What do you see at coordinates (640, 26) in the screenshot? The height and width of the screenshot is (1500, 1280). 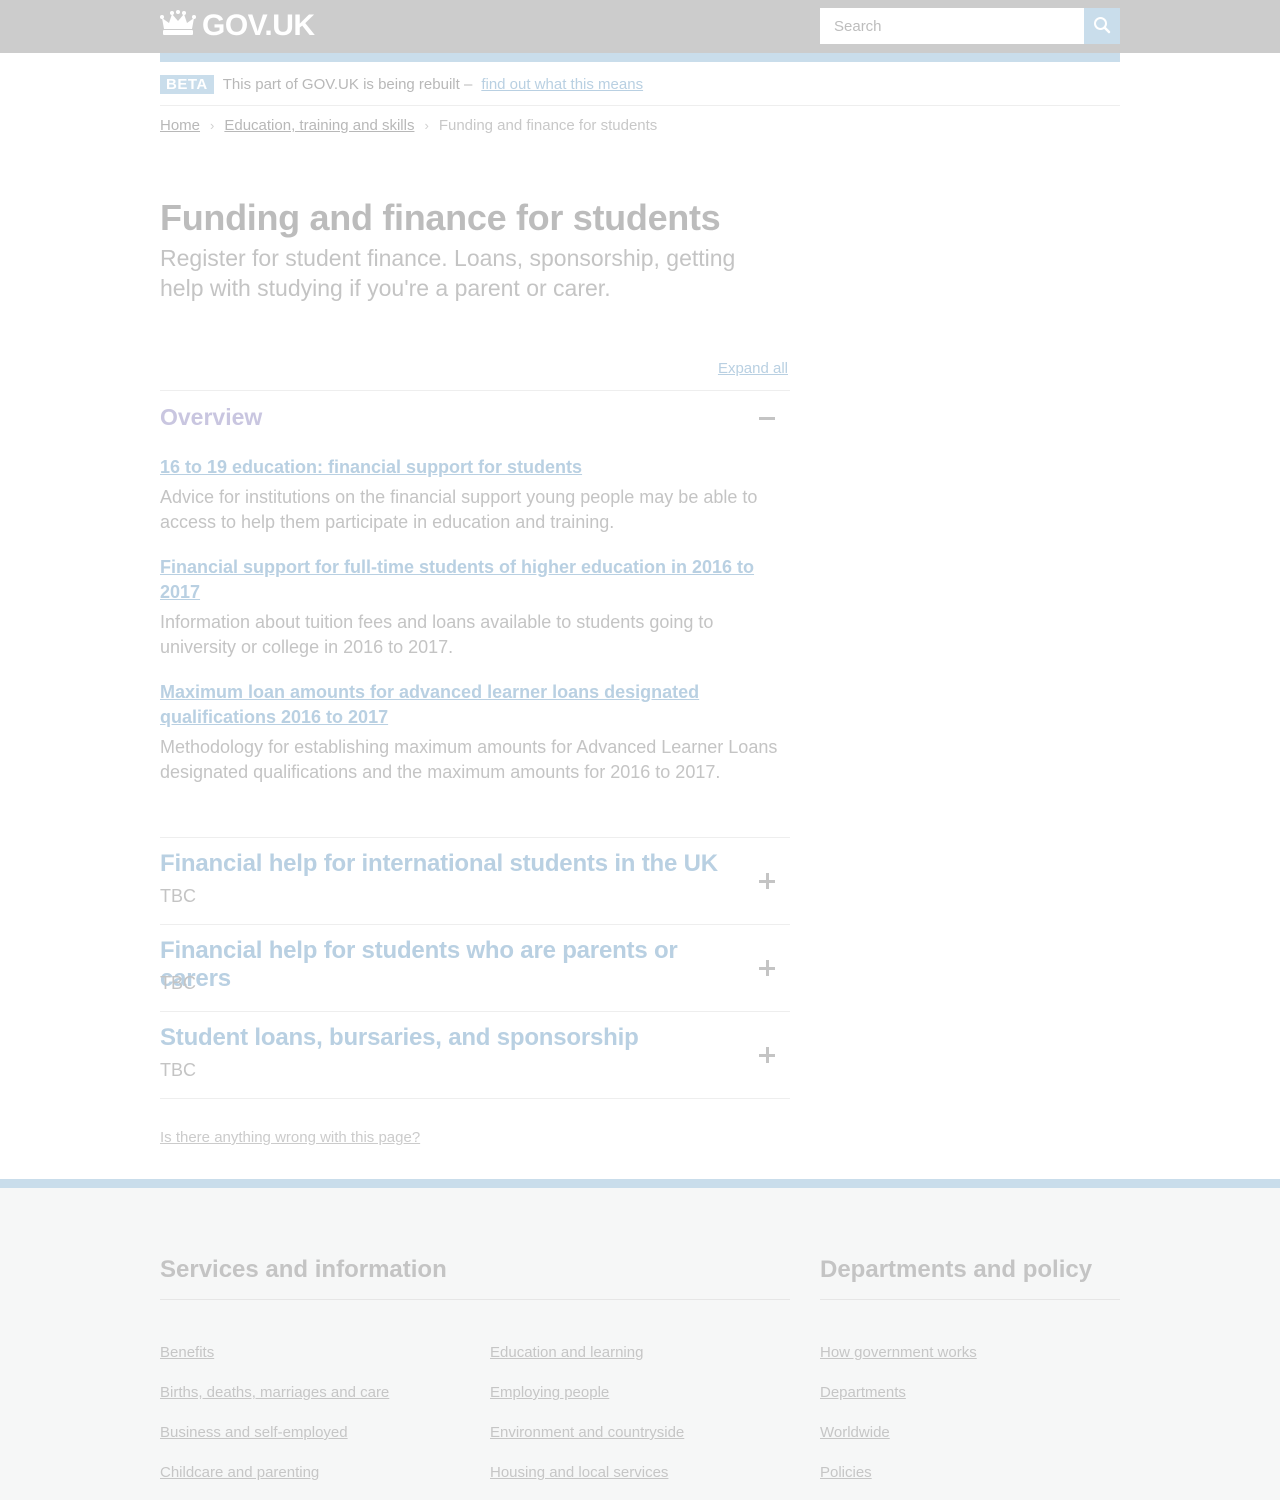 I see `site-header: GOV.UK` at bounding box center [640, 26].